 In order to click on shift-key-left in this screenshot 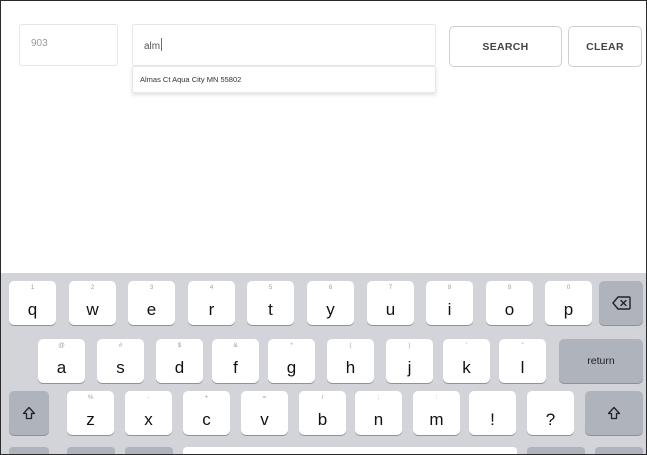, I will do `click(29, 413)`.